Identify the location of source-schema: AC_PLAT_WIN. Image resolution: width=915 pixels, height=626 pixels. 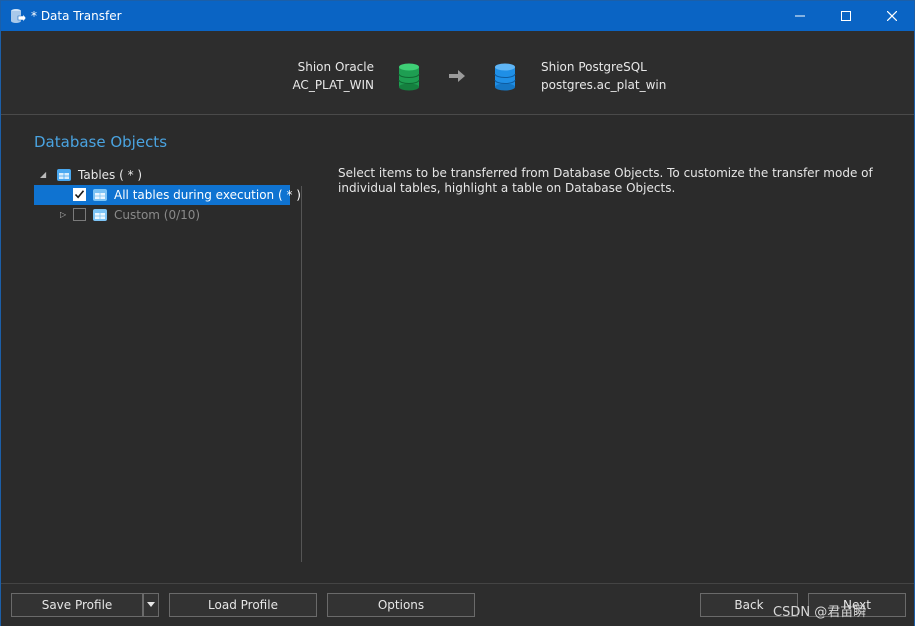
(333, 85).